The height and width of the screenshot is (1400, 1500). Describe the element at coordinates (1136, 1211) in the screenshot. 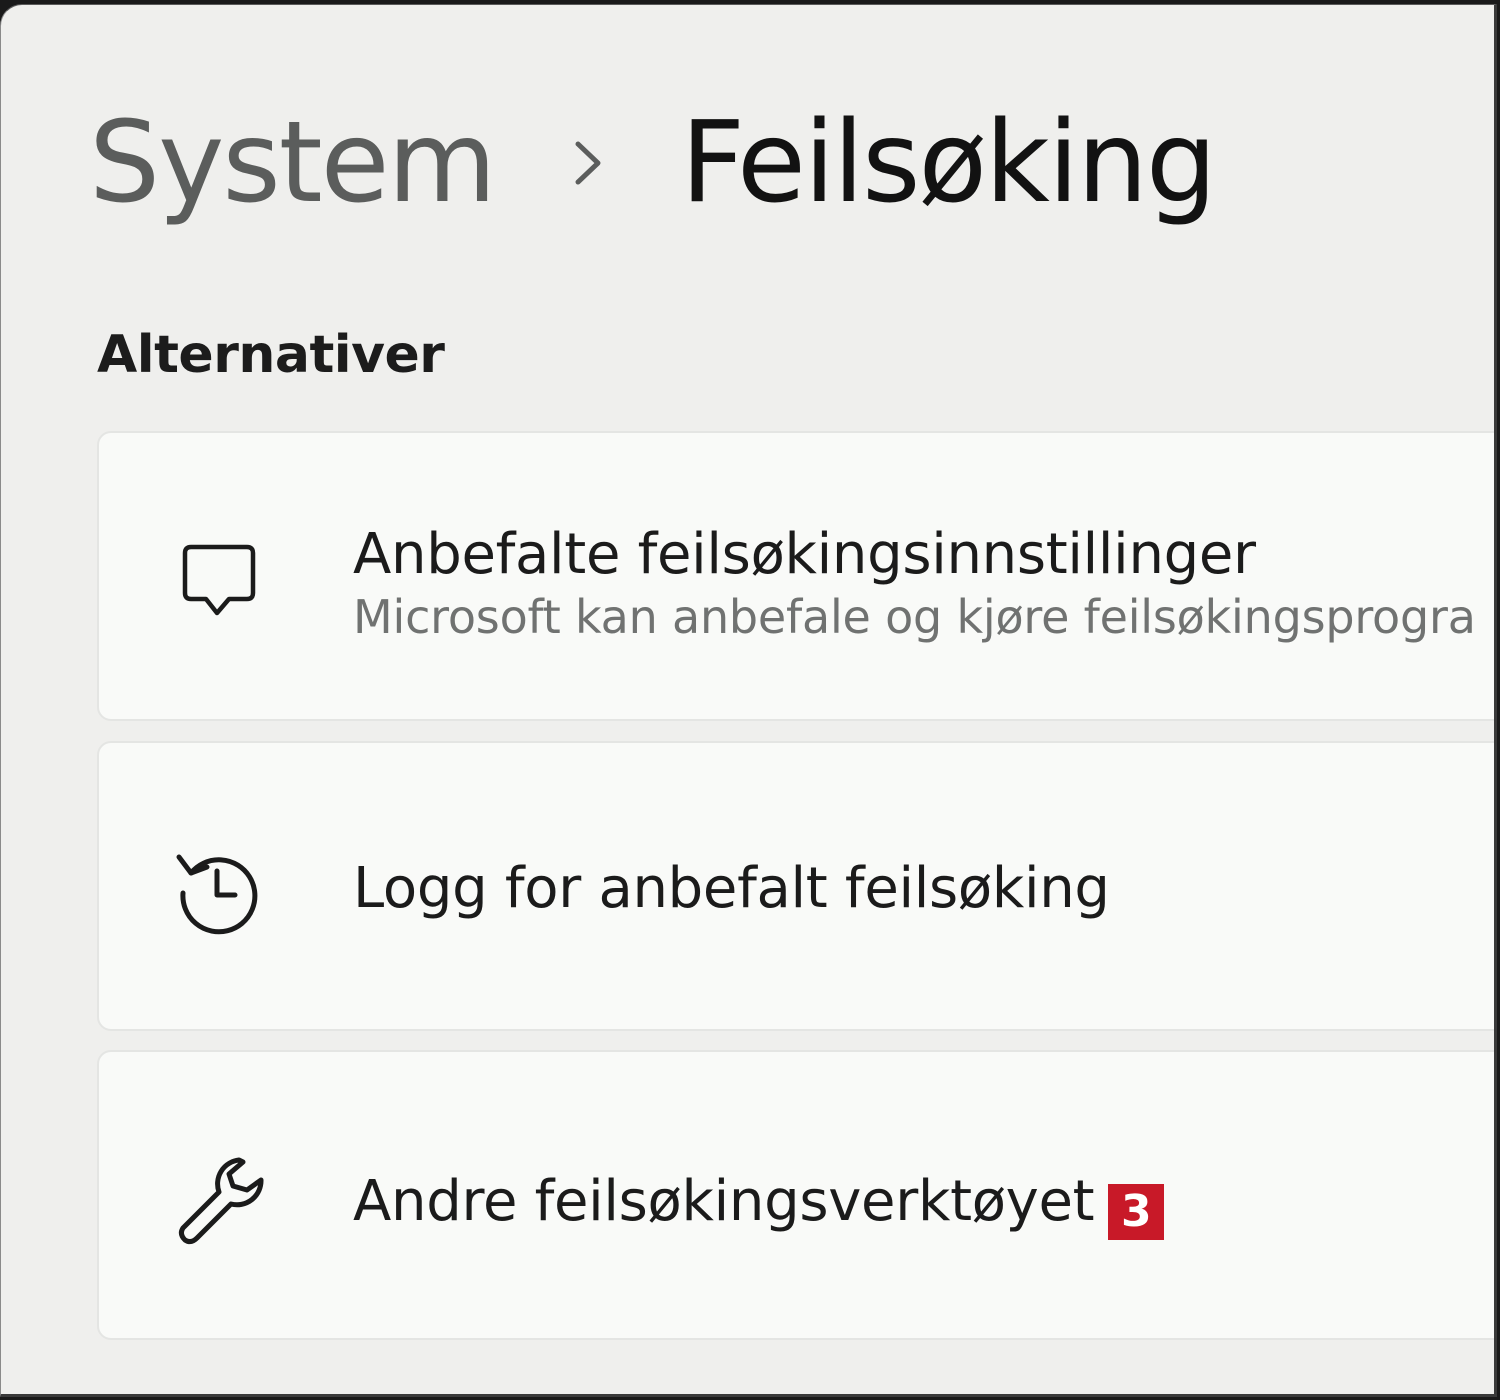

I see `step-badge: 3` at that location.